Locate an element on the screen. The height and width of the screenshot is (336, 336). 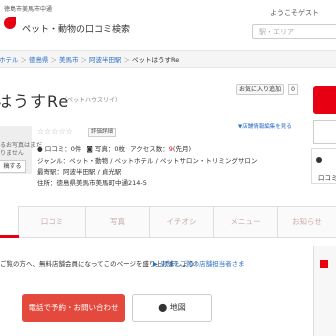
rating-detail-button: 評価詳細 is located at coordinates (102, 132).